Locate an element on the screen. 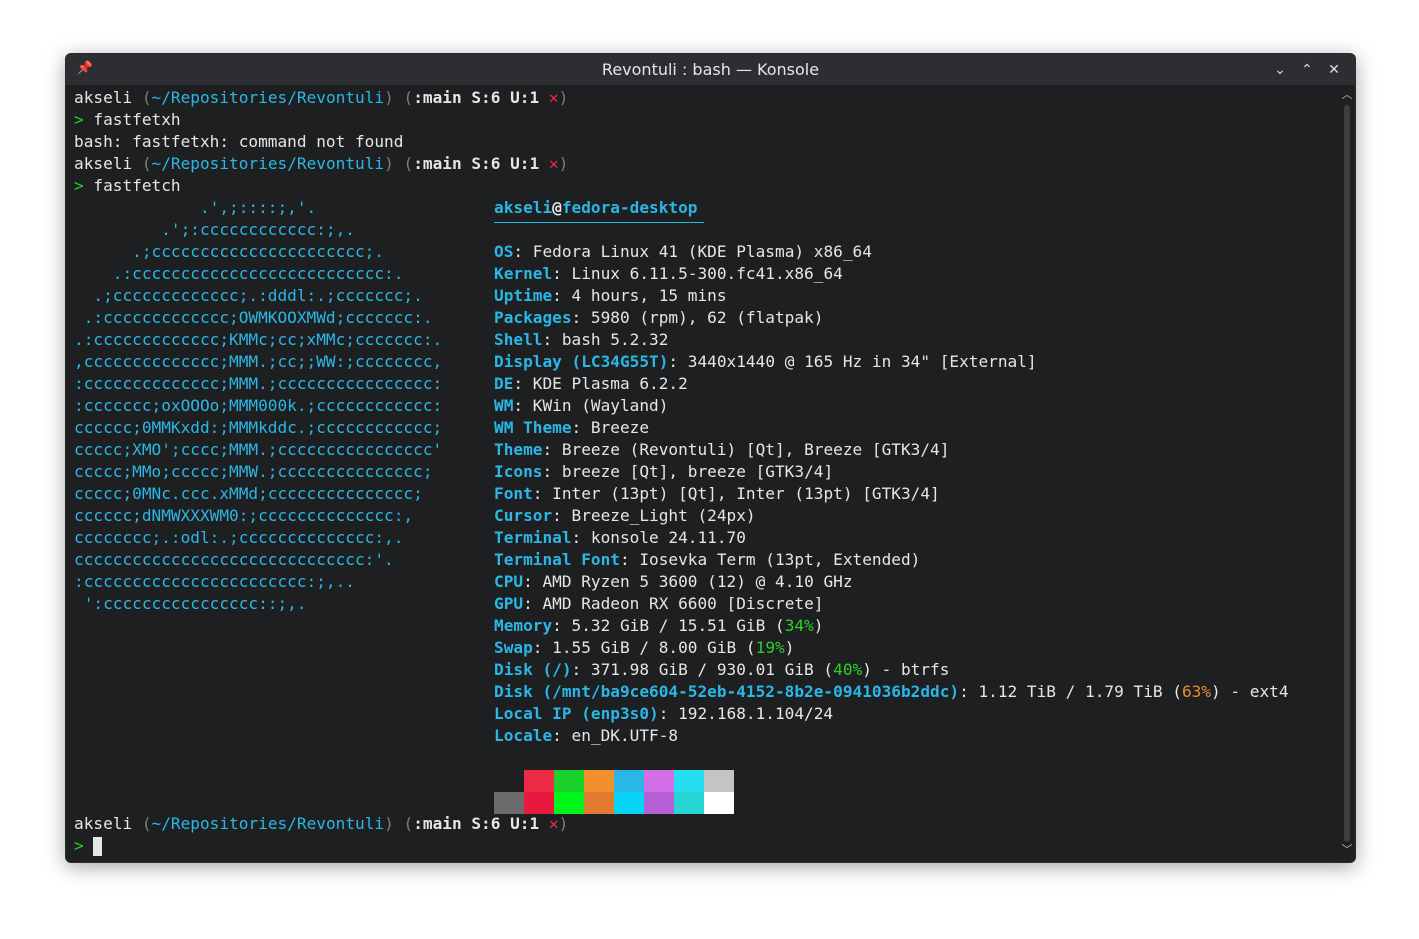  titlebar: 📌 Revontuli : bash — Konsole ⌄ ⌃ ✕ is located at coordinates (710, 69).